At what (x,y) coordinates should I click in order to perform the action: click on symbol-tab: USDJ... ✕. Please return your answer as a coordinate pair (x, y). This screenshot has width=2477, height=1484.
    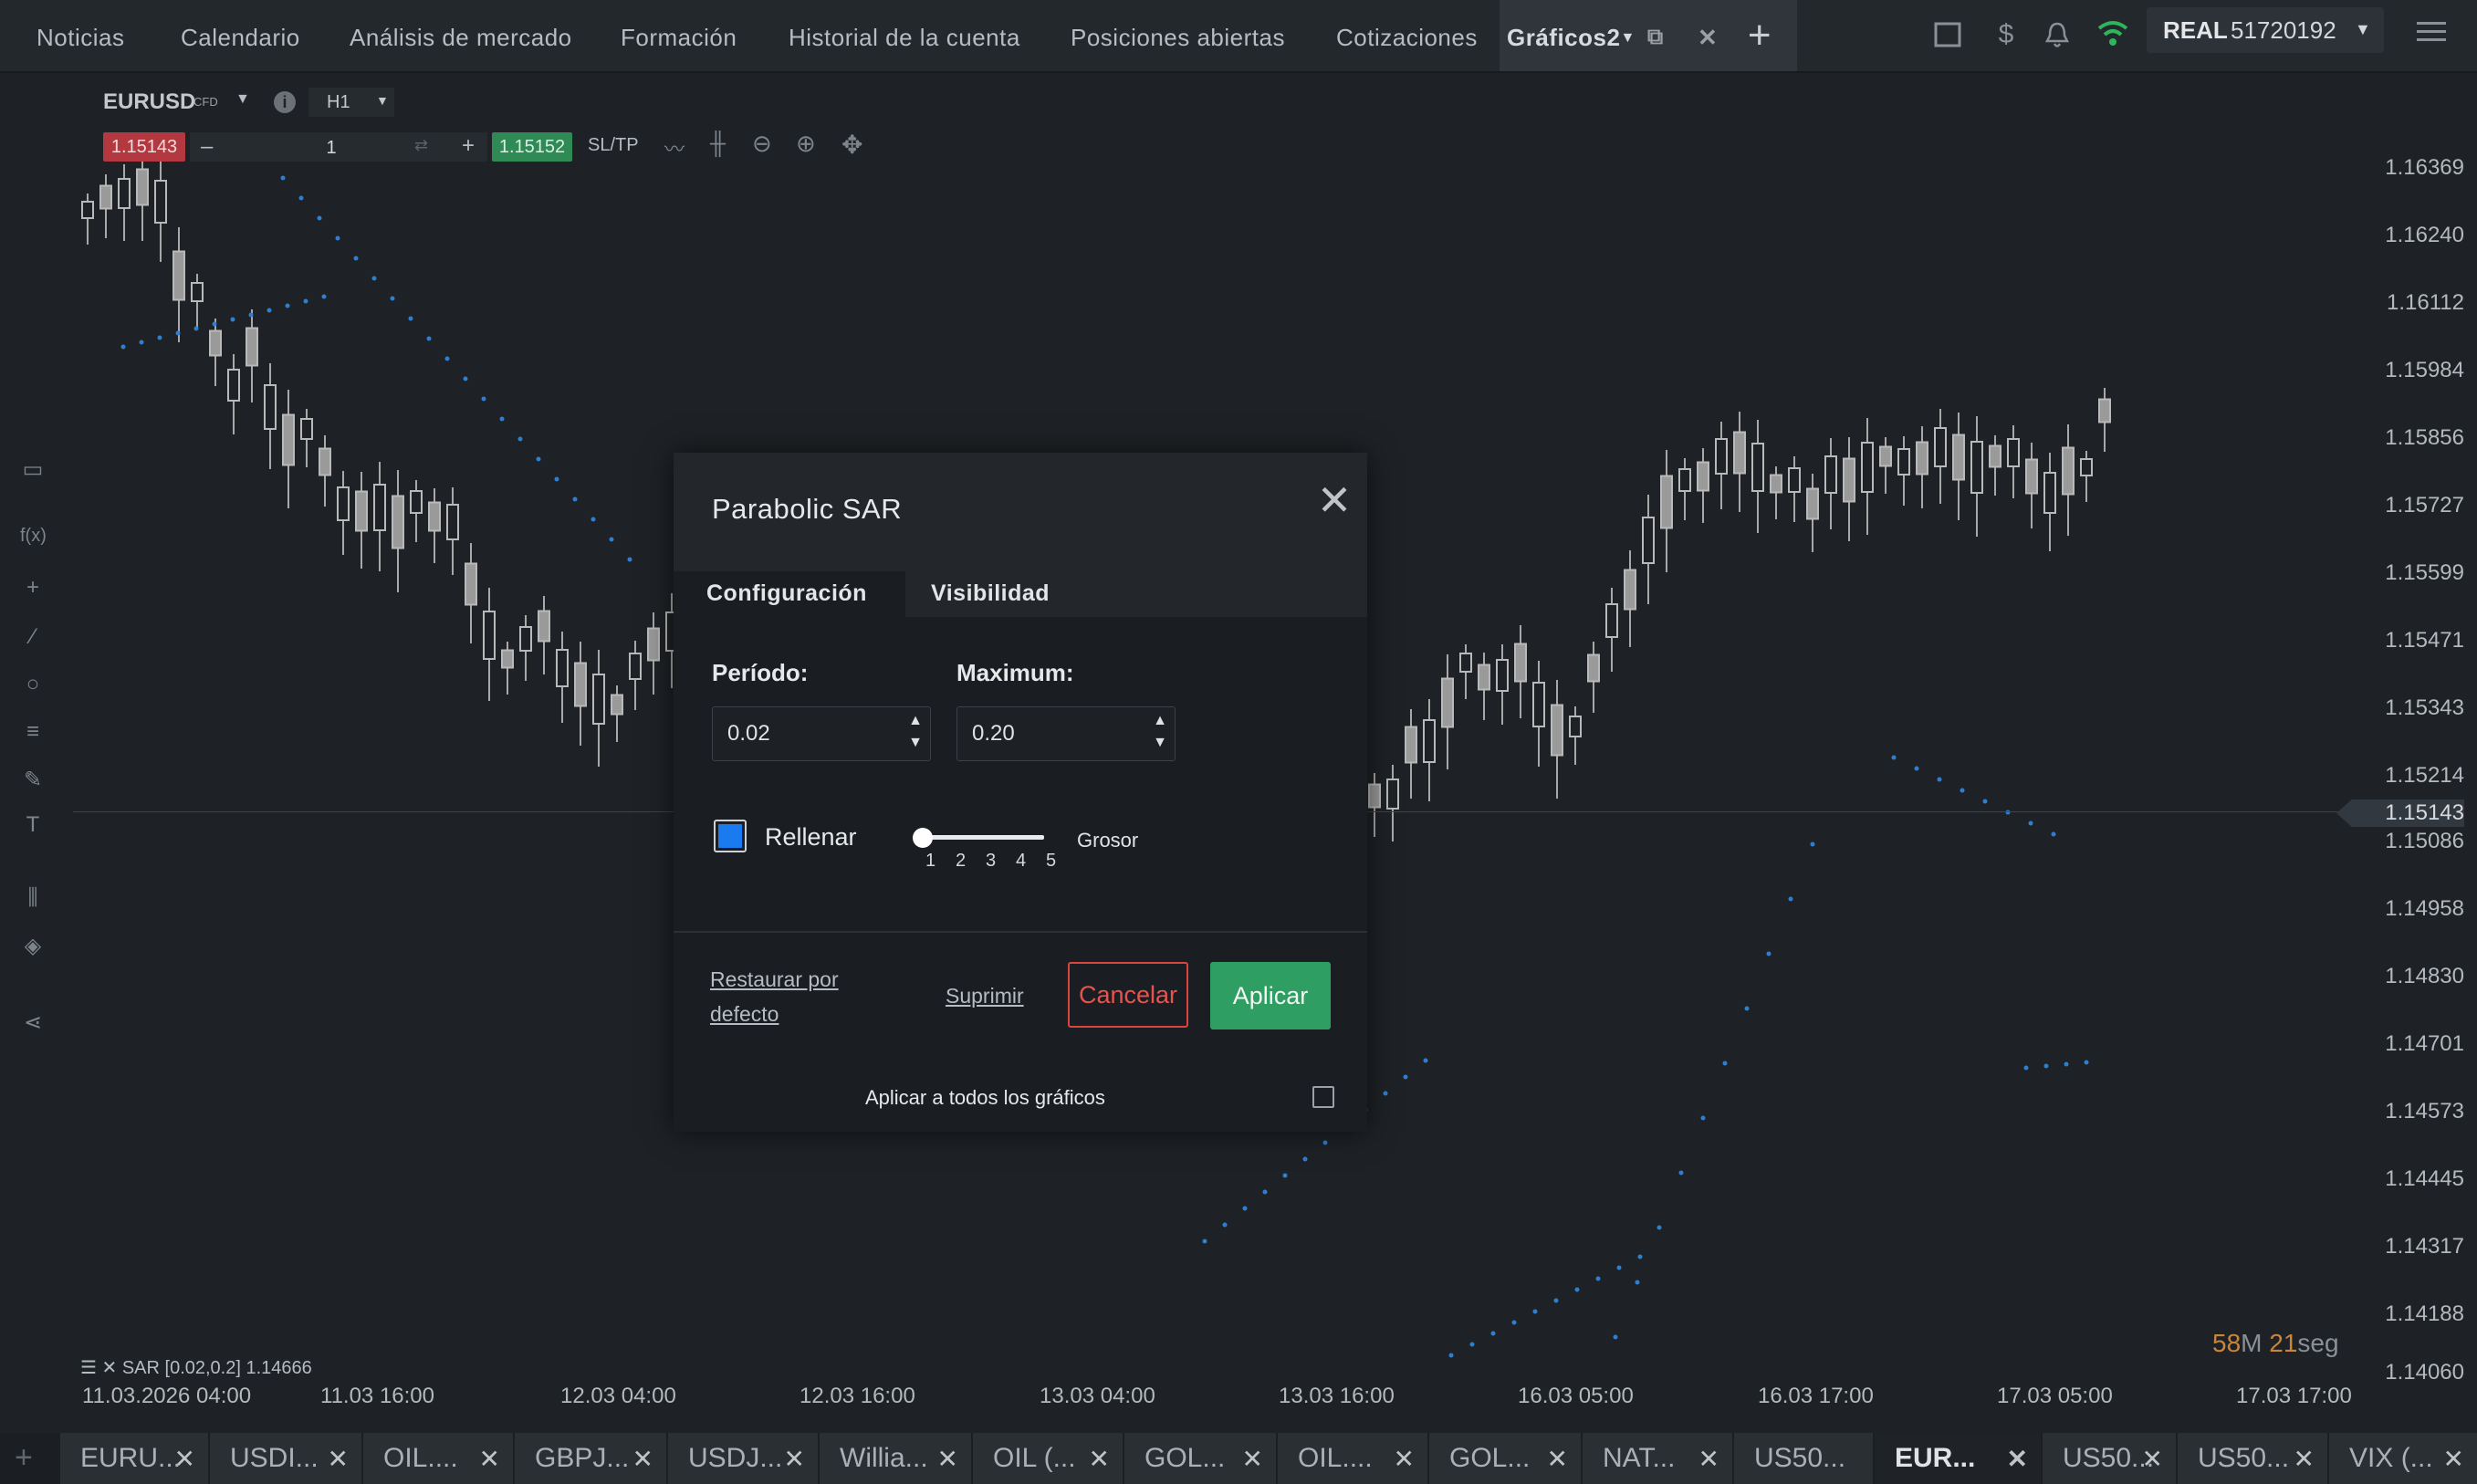
    Looking at the image, I should click on (744, 1458).